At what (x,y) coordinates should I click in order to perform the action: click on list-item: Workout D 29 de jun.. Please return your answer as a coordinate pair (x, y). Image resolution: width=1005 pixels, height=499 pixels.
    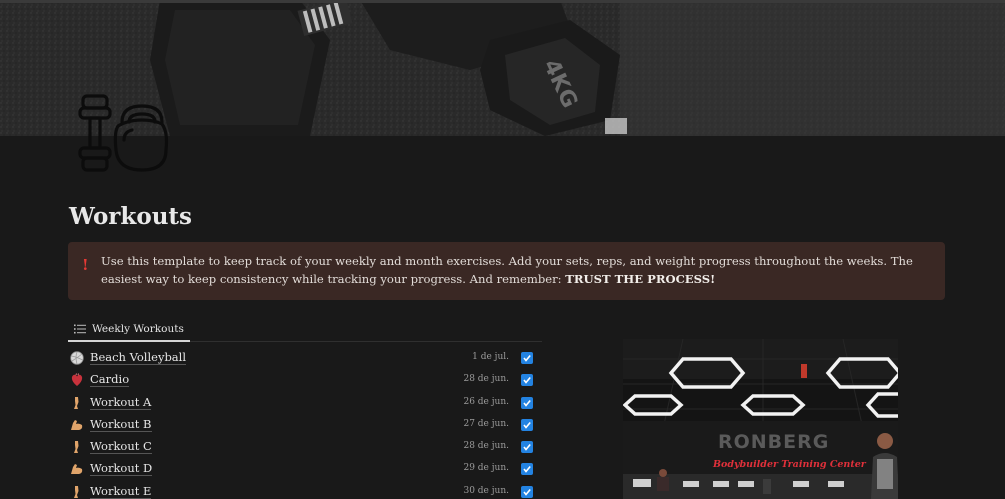
    Looking at the image, I should click on (305, 469).